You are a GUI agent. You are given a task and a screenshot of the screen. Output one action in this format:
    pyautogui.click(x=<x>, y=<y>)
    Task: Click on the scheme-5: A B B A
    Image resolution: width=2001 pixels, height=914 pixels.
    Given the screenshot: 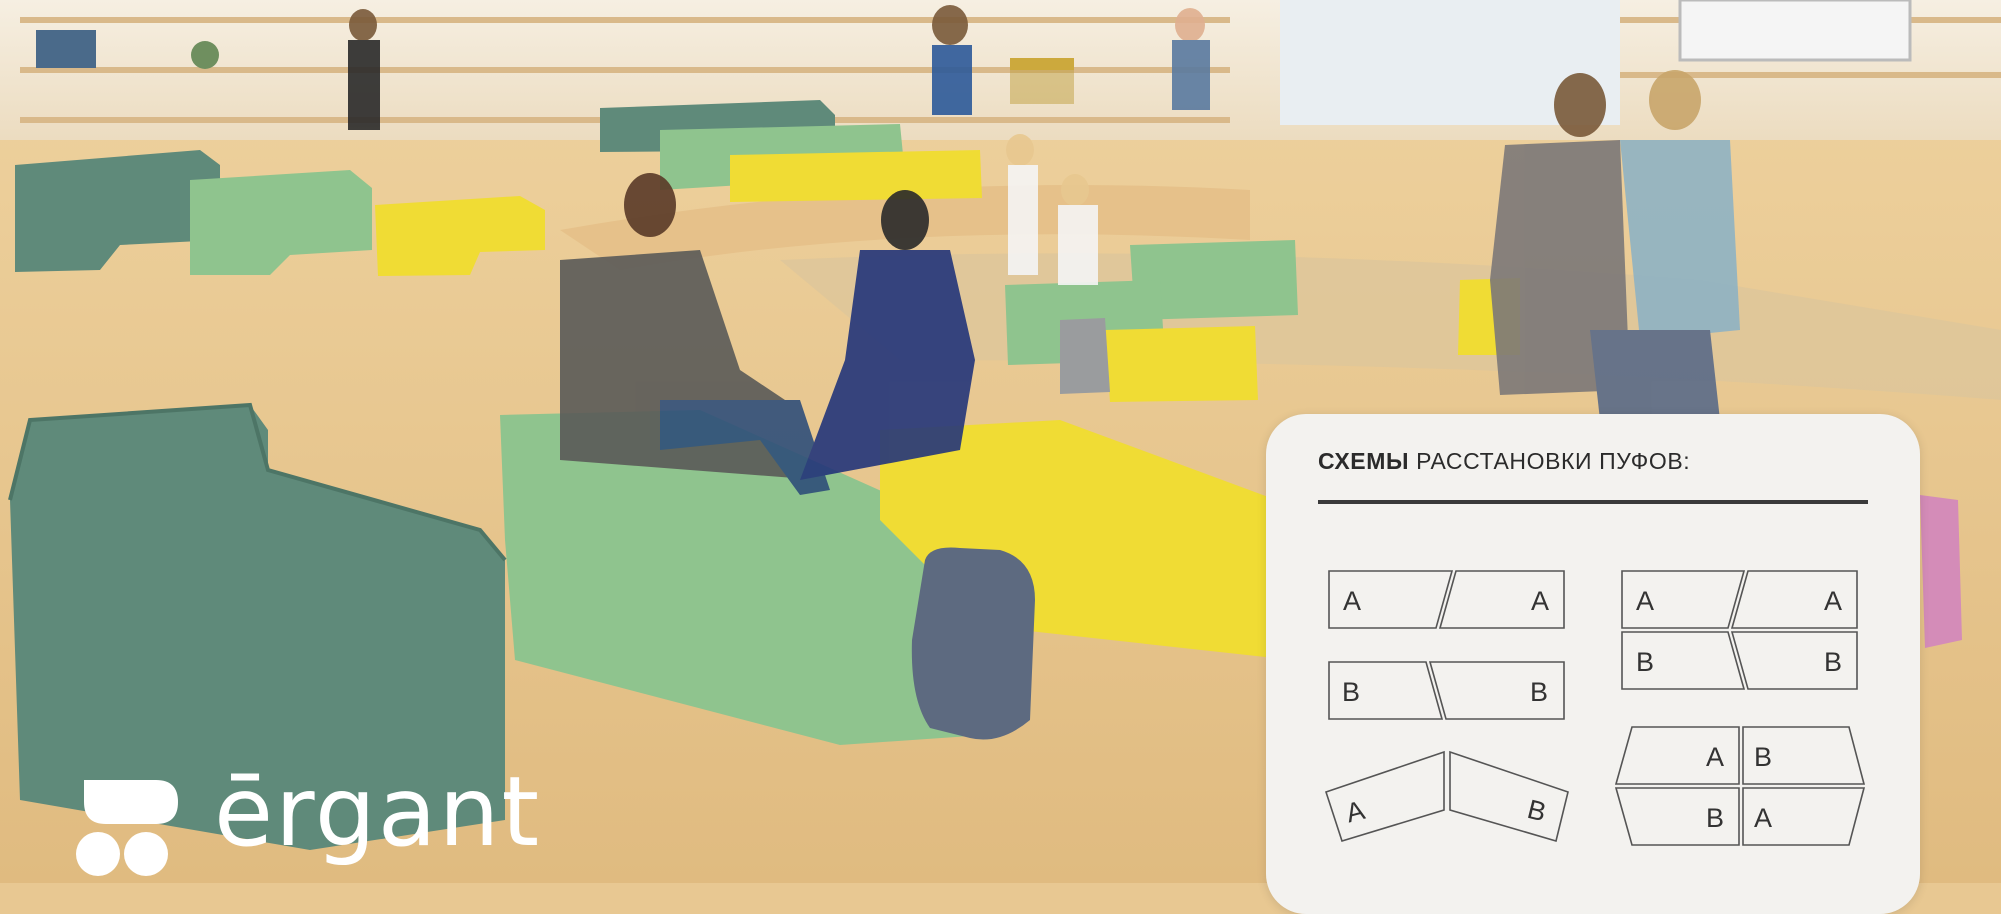 What is the action you would take?
    pyautogui.click(x=1740, y=786)
    